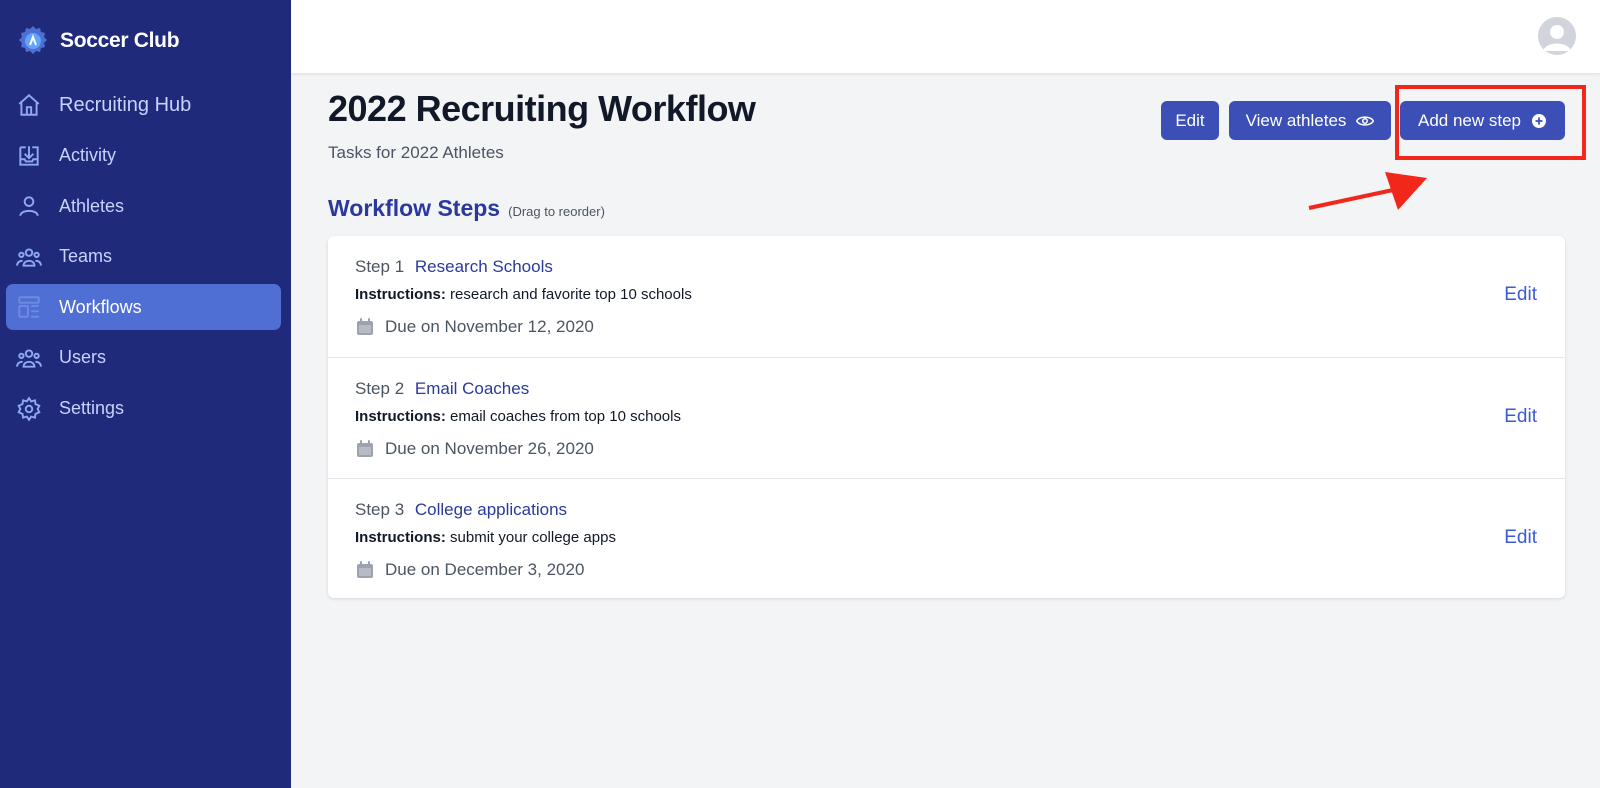 Image resolution: width=1600 pixels, height=788 pixels. What do you see at coordinates (143, 358) in the screenshot?
I see `sidebar-item-users: Users` at bounding box center [143, 358].